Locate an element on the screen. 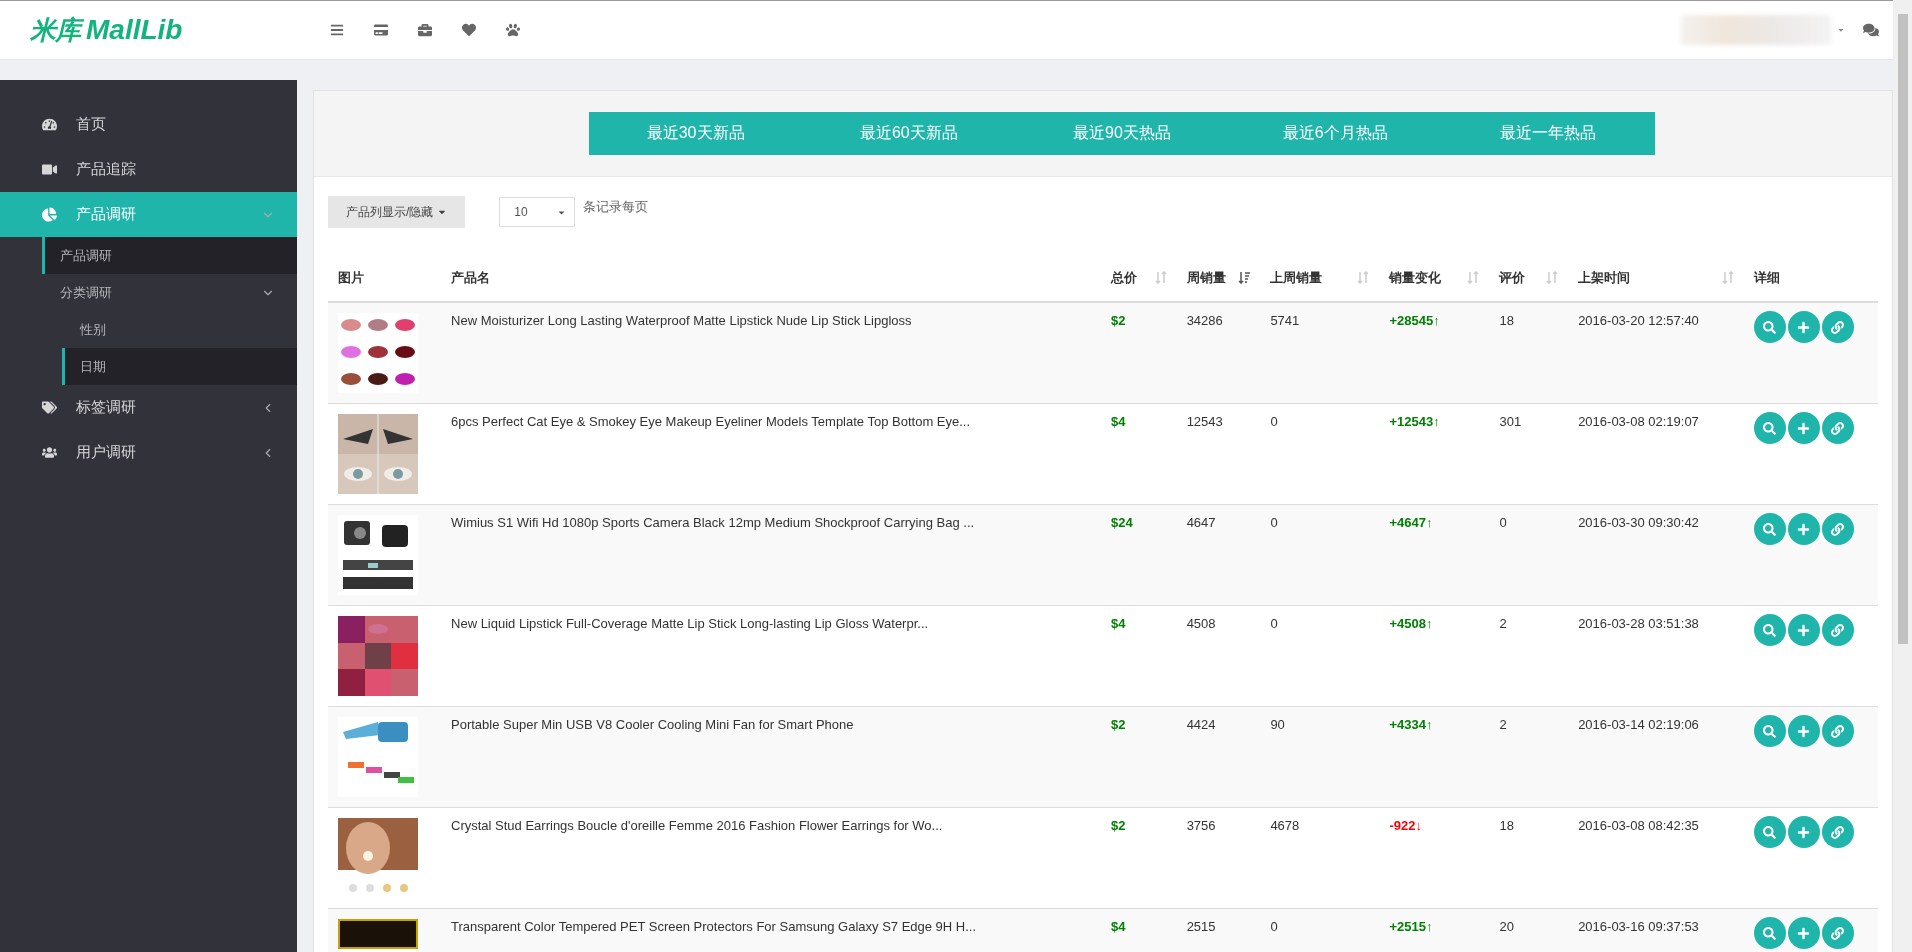 The image size is (1912, 952). column-header: 详细 is located at coordinates (1766, 277).